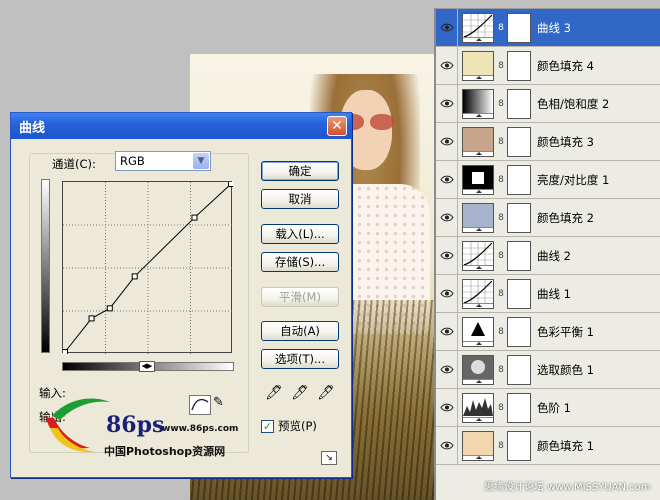 Image resolution: width=660 pixels, height=500 pixels. Describe the element at coordinates (300, 331) in the screenshot. I see `auto-button: 自动(A)` at that location.